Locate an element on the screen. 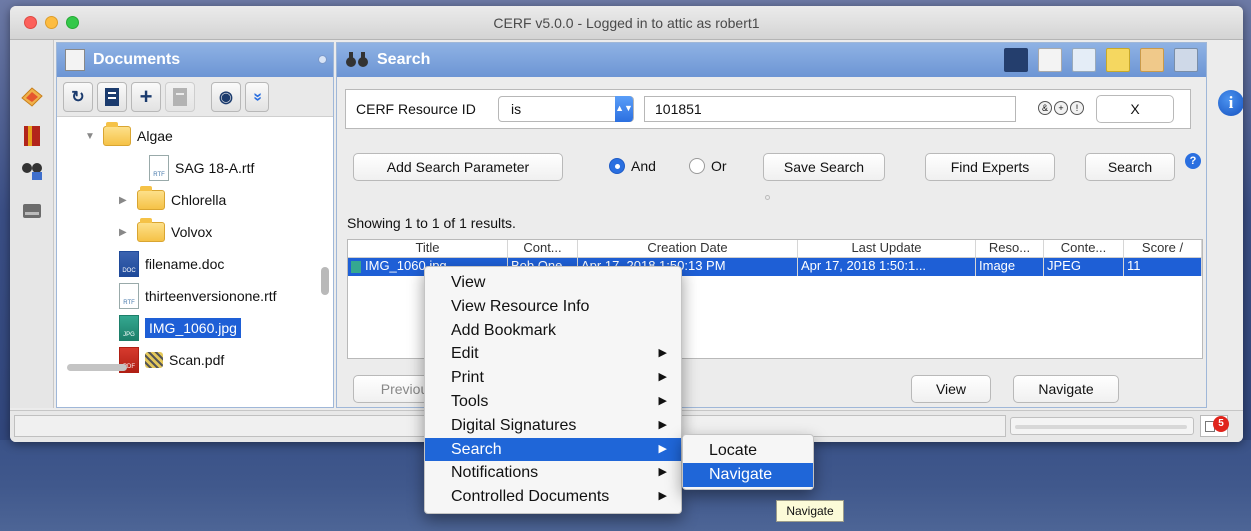 The height and width of the screenshot is (531, 1251). minimize-window-button is located at coordinates (51, 22).